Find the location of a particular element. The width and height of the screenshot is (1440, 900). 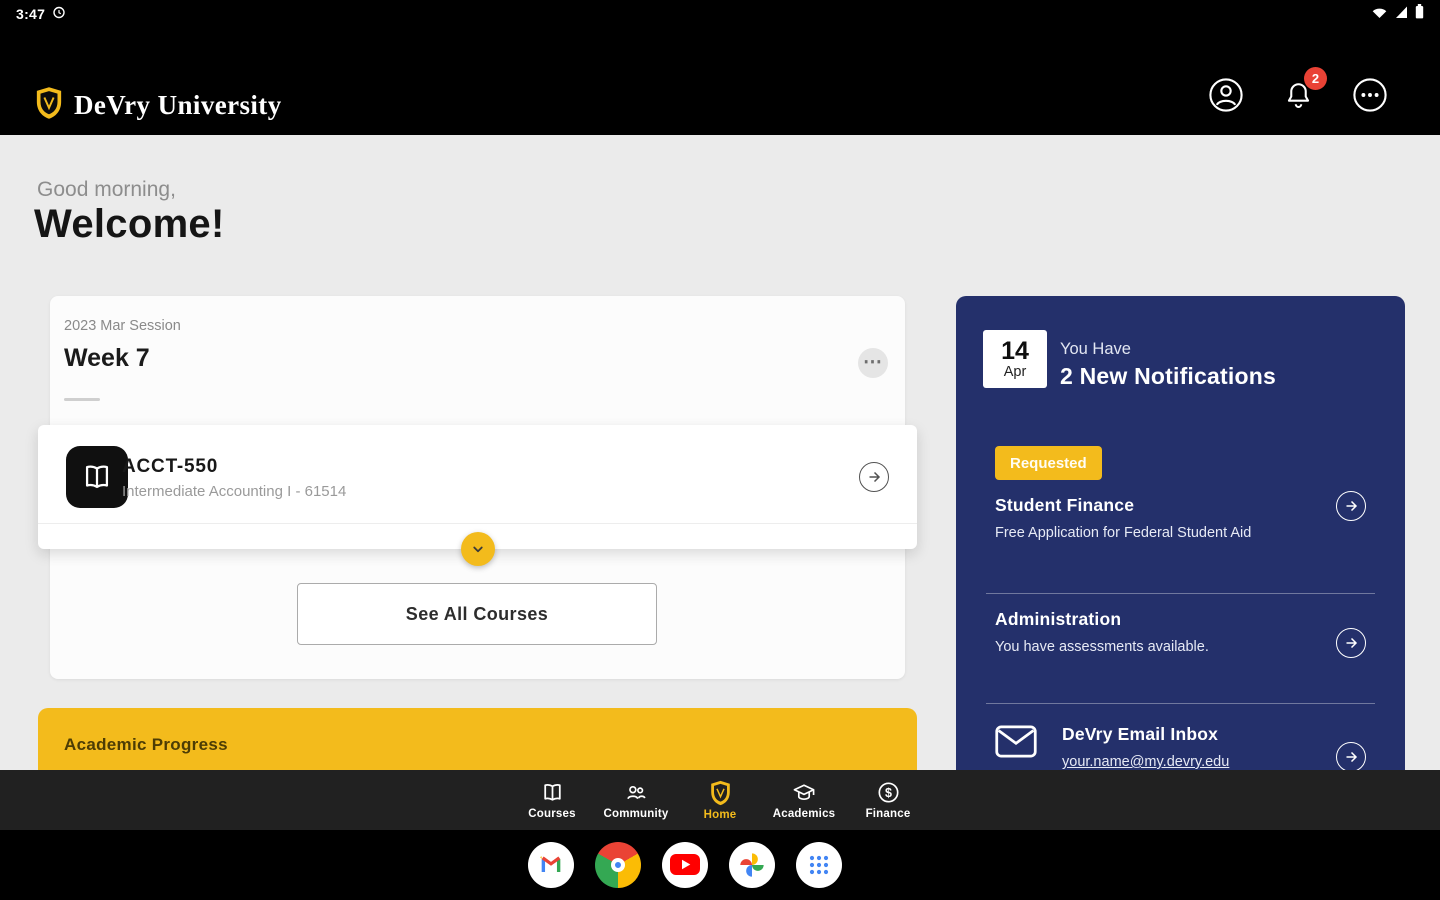

nav-community: Community is located at coordinates (636, 800).